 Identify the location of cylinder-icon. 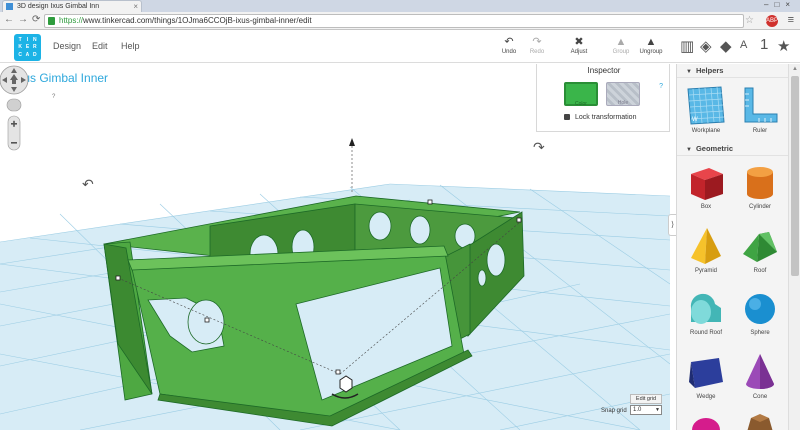
(760, 183).